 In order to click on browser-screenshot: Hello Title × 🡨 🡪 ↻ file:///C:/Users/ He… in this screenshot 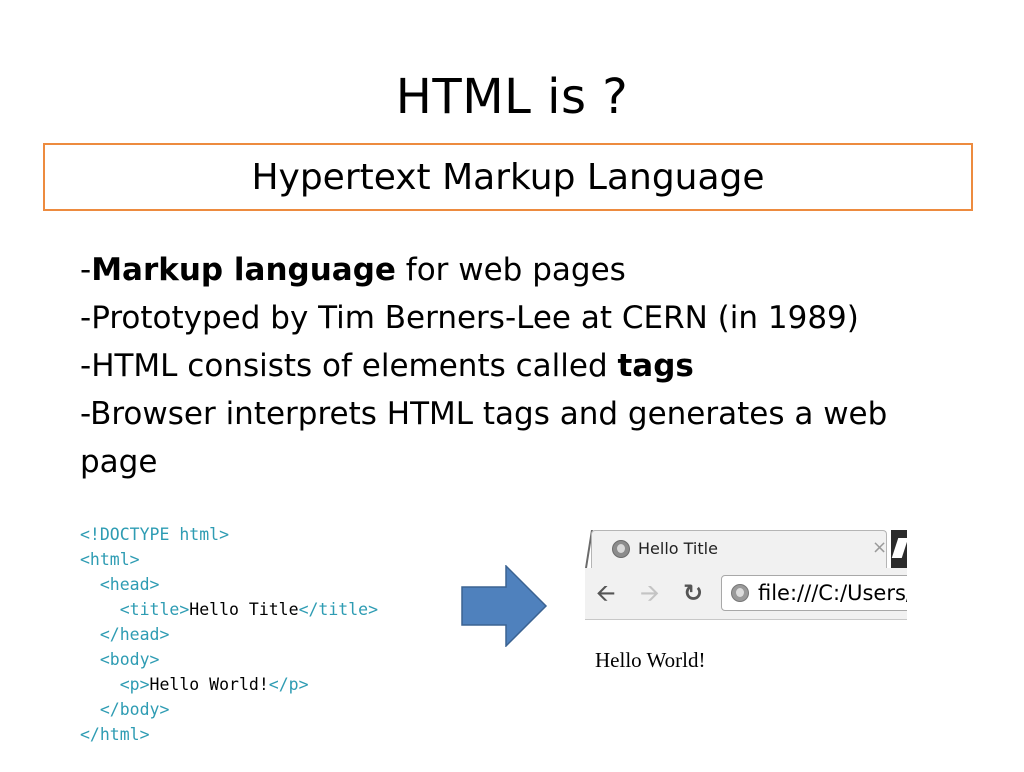, I will do `click(746, 607)`.